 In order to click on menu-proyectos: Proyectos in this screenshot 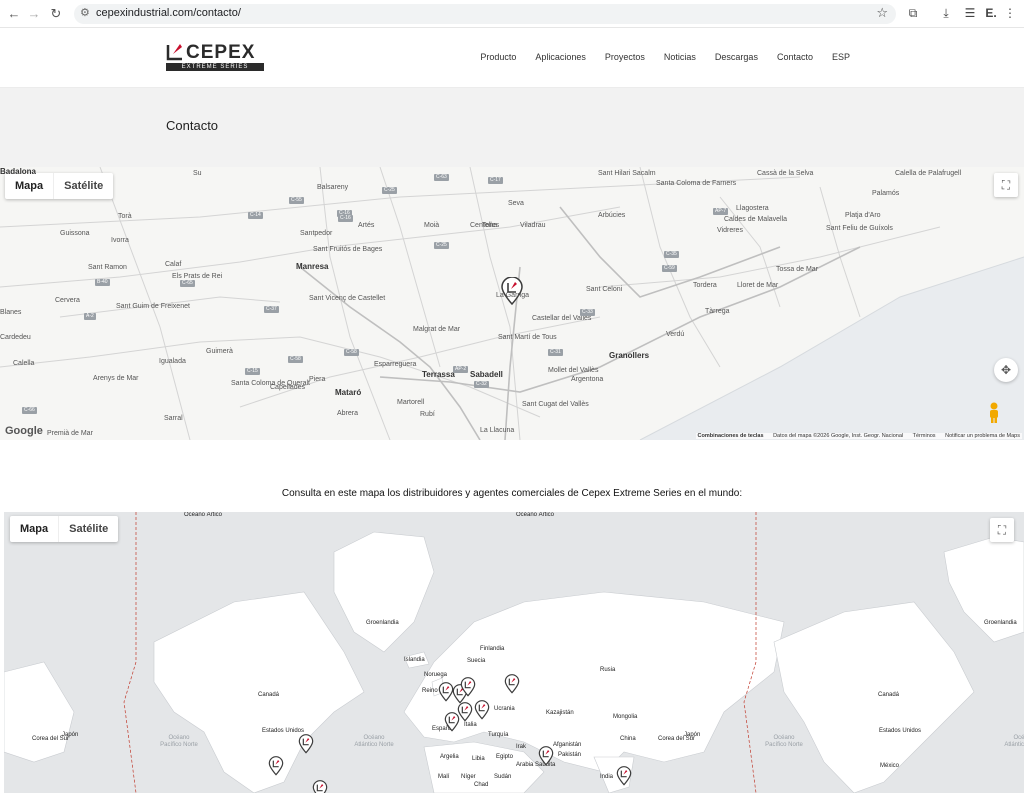, I will do `click(625, 57)`.